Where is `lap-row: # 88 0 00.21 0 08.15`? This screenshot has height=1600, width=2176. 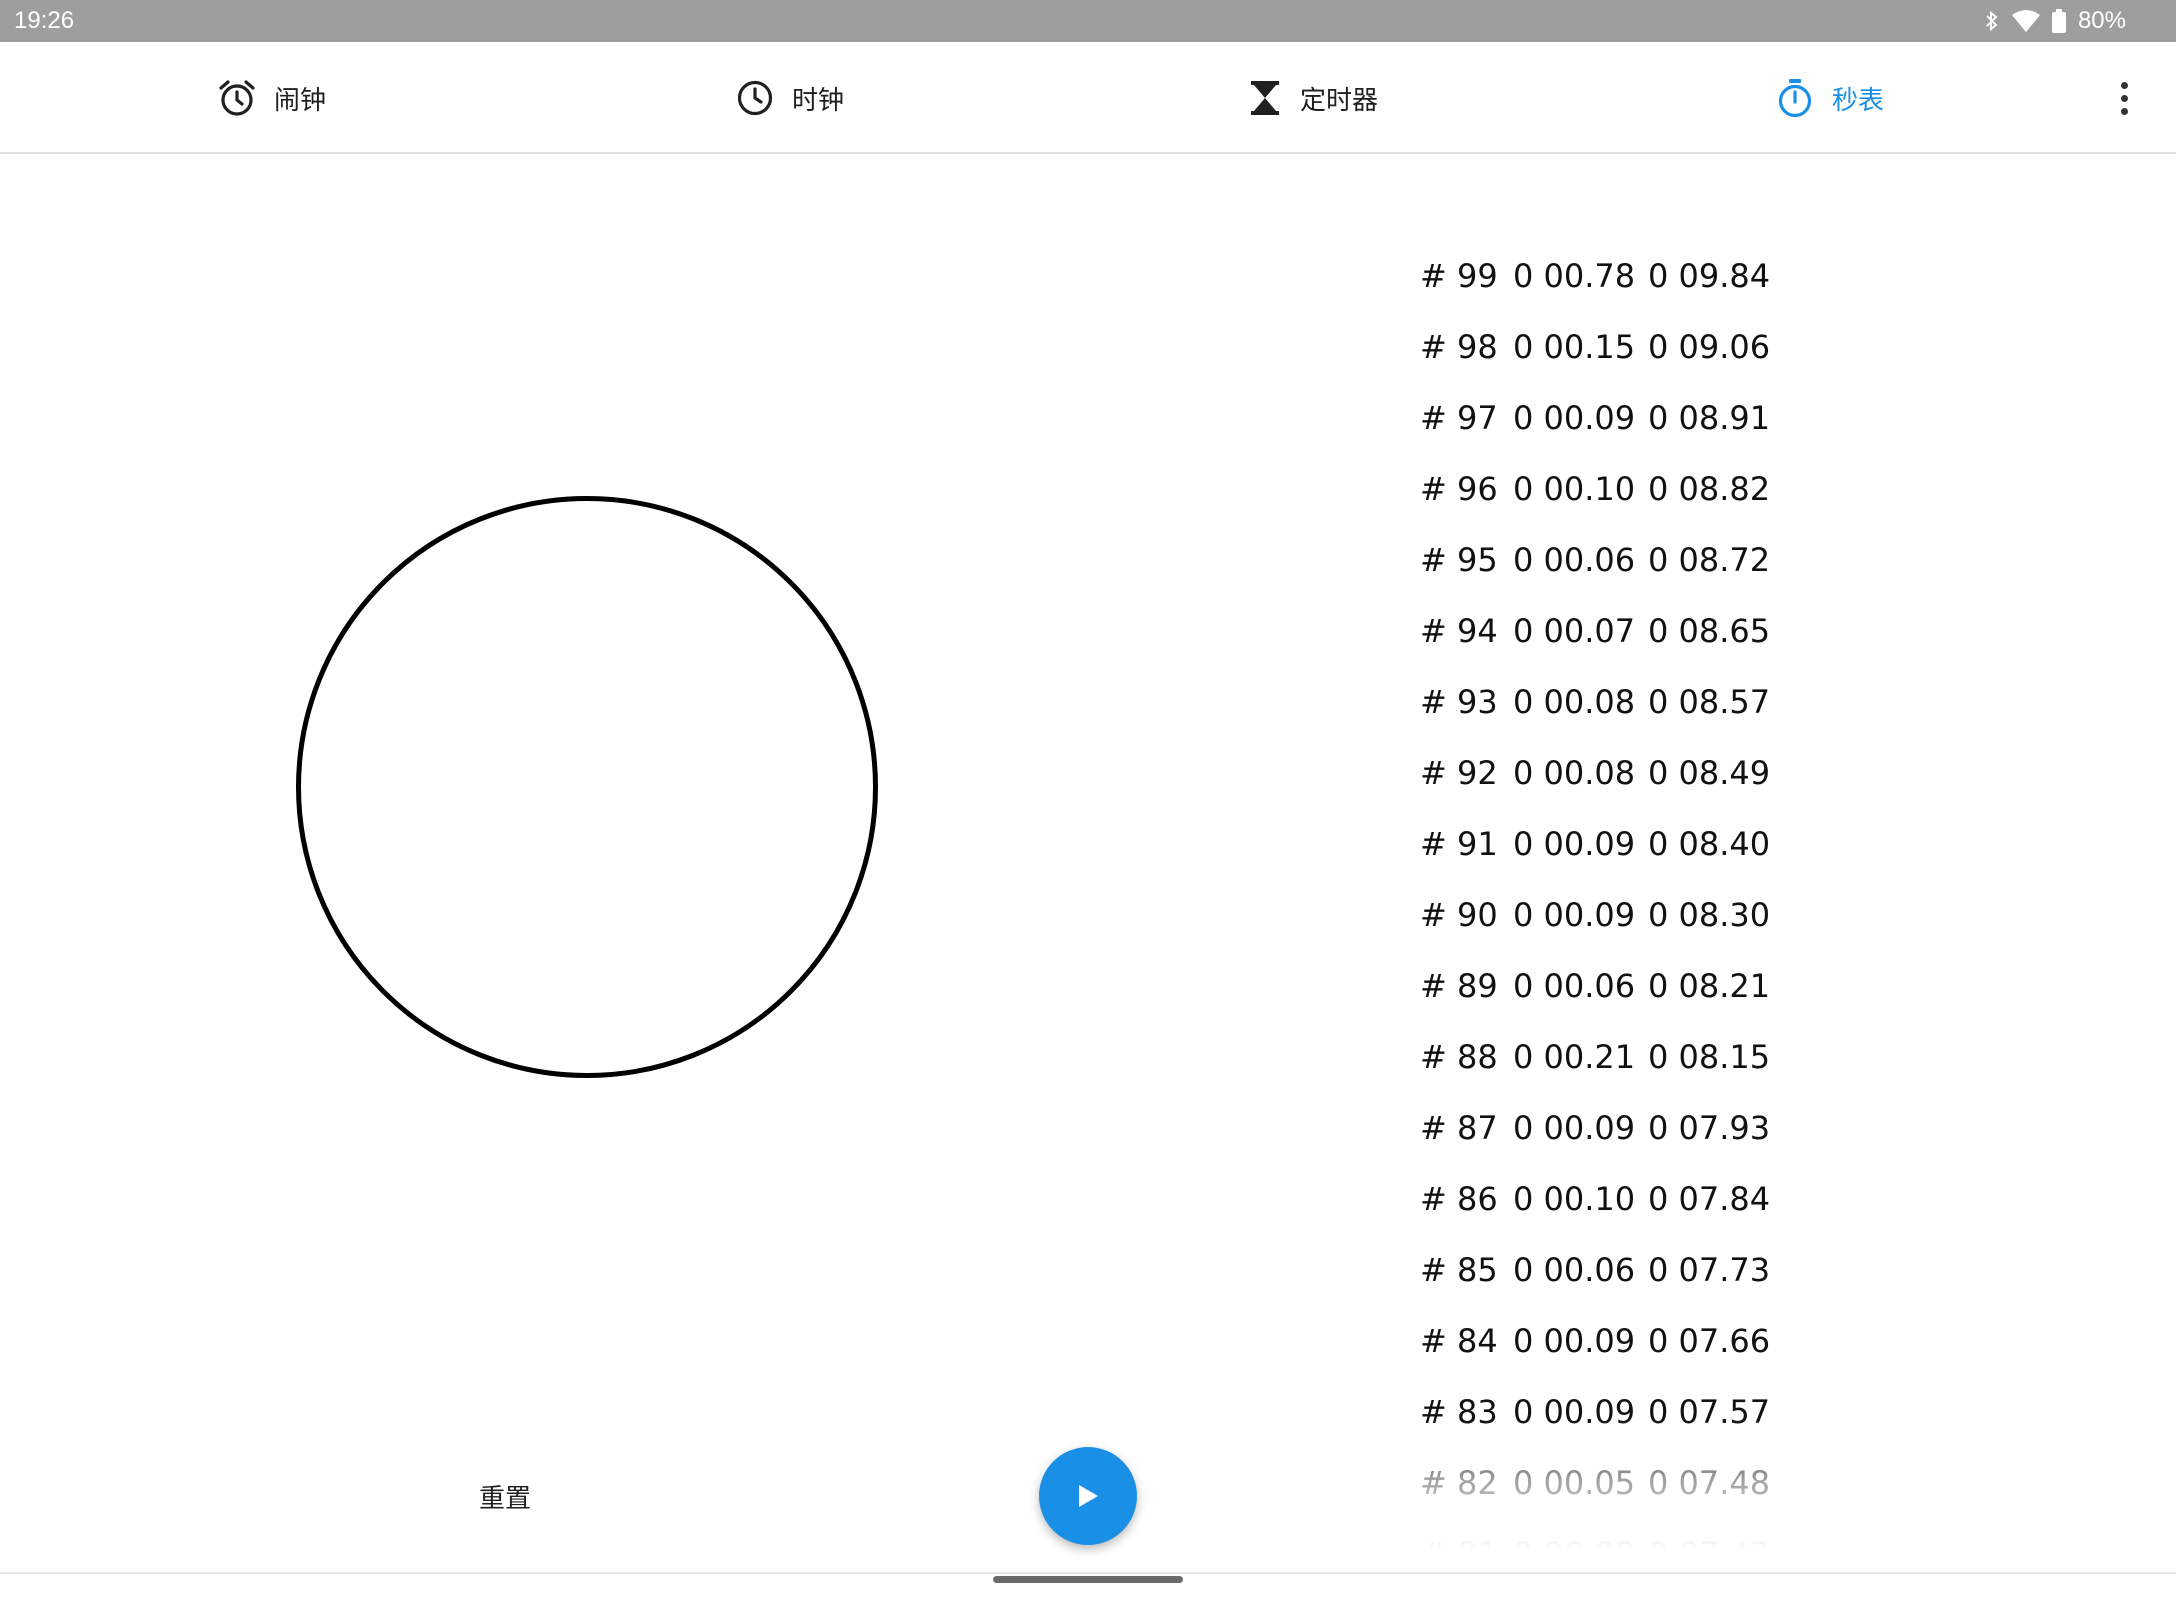 lap-row: # 88 0 00.21 0 08.15 is located at coordinates (1620, 1056).